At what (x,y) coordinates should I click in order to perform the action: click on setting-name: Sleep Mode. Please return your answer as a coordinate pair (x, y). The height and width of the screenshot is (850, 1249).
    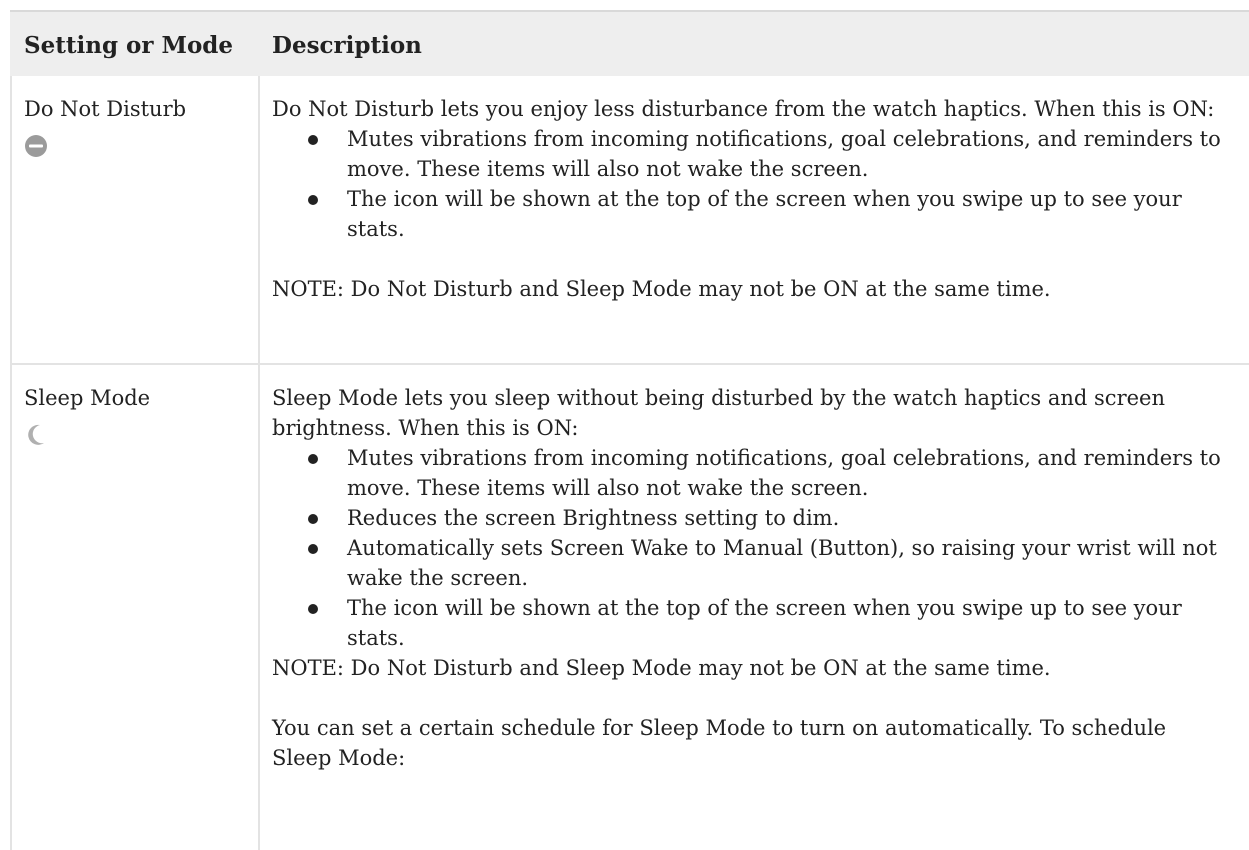
    Looking at the image, I should click on (87, 398).